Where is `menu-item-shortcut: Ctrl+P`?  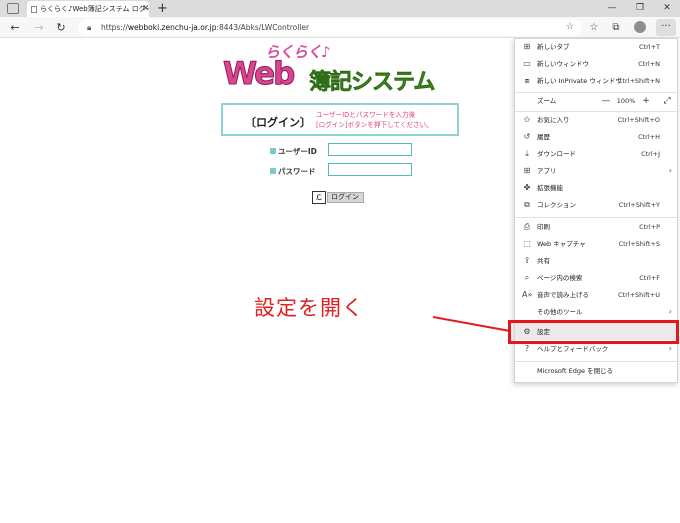
menu-item-shortcut: Ctrl+P is located at coordinates (649, 227).